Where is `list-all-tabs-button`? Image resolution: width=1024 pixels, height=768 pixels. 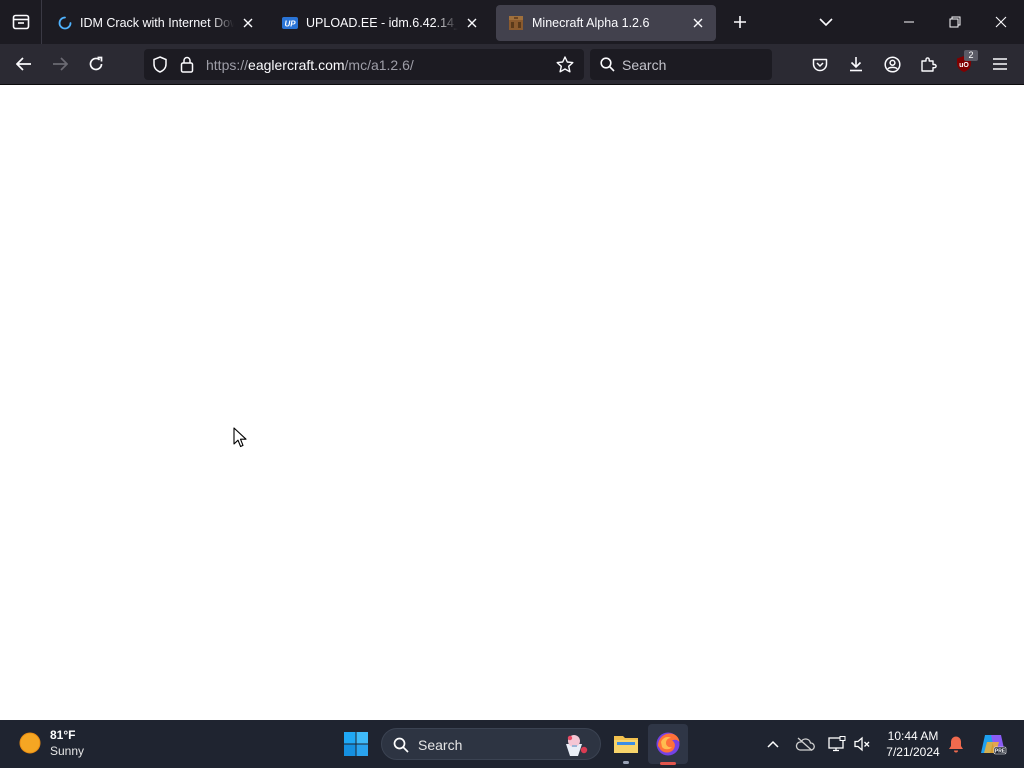
list-all-tabs-button is located at coordinates (826, 22).